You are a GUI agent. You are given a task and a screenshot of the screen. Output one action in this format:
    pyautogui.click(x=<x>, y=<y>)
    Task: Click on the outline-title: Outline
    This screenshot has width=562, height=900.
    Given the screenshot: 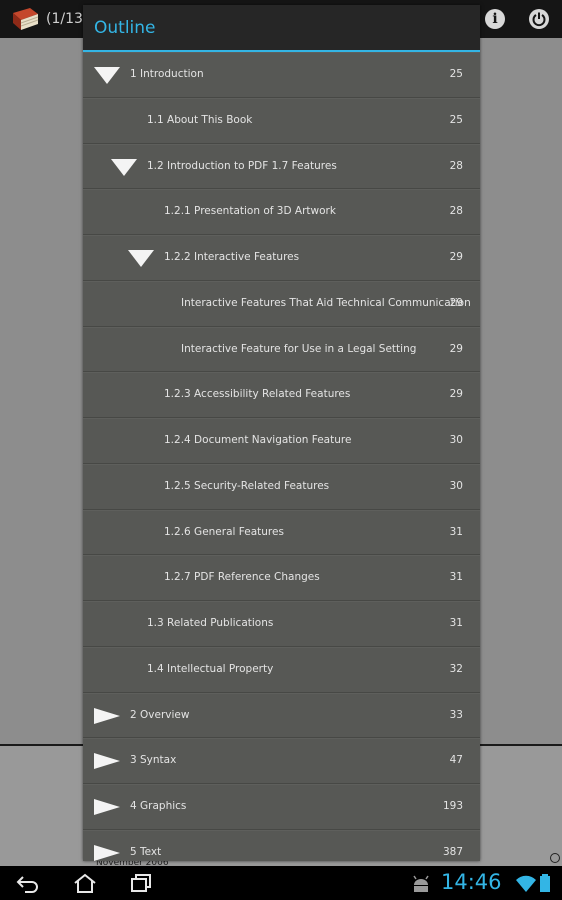 What is the action you would take?
    pyautogui.click(x=125, y=28)
    